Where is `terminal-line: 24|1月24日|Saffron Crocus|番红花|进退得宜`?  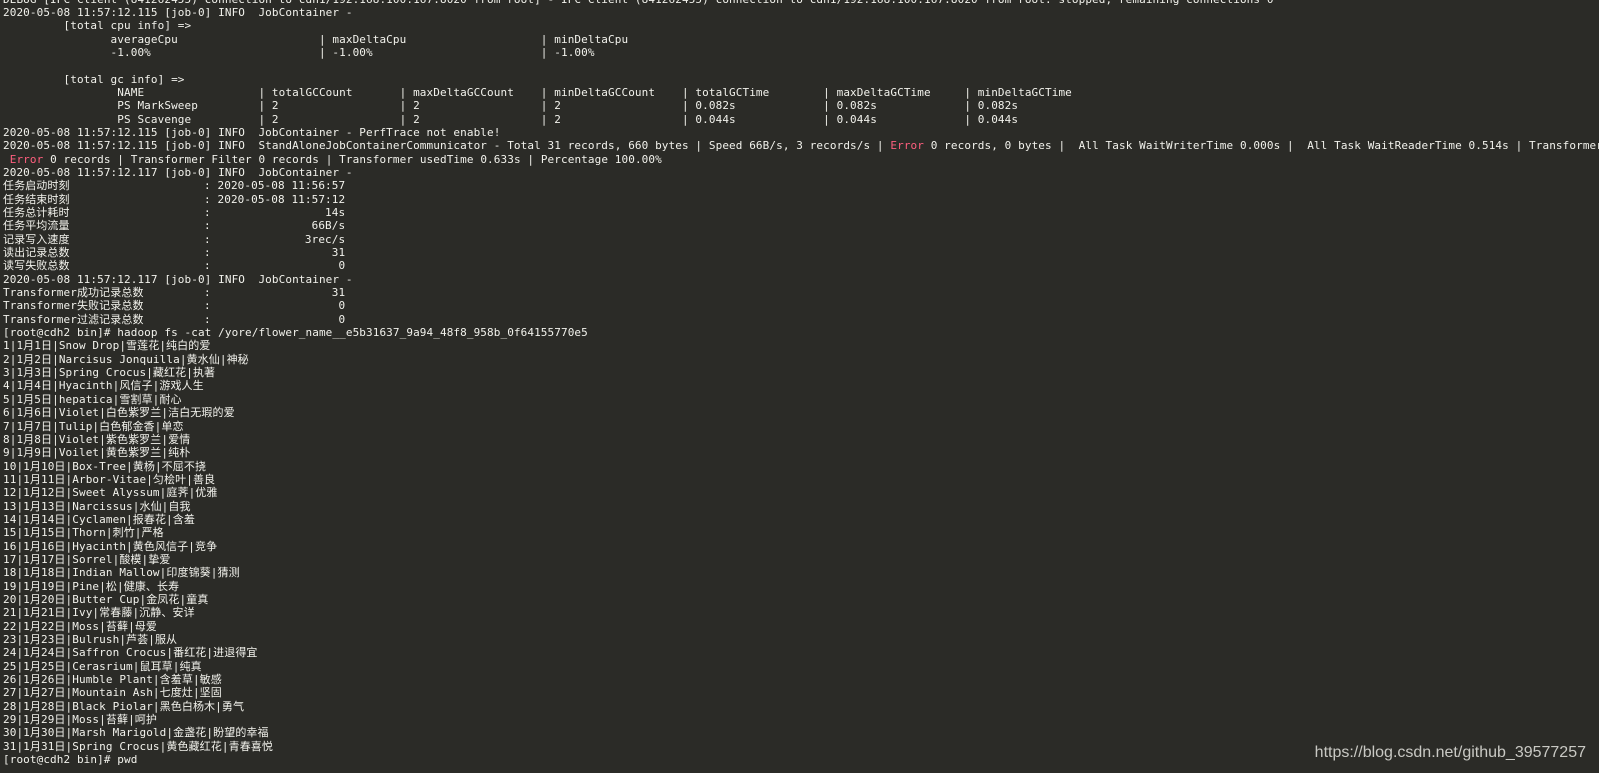
terminal-line: 24|1月24日|Saffron Crocus|番红花|进退得宜 is located at coordinates (130, 653).